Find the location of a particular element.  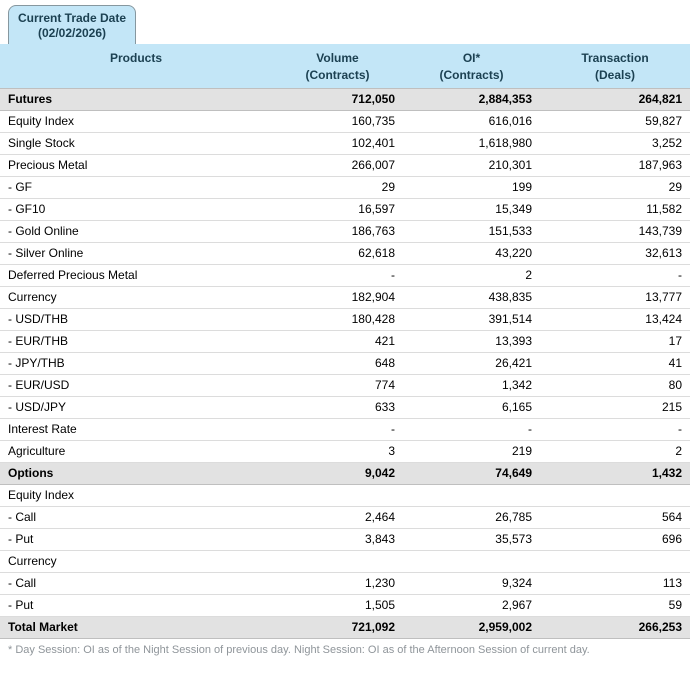

oi-cell: 219 is located at coordinates (471, 451).